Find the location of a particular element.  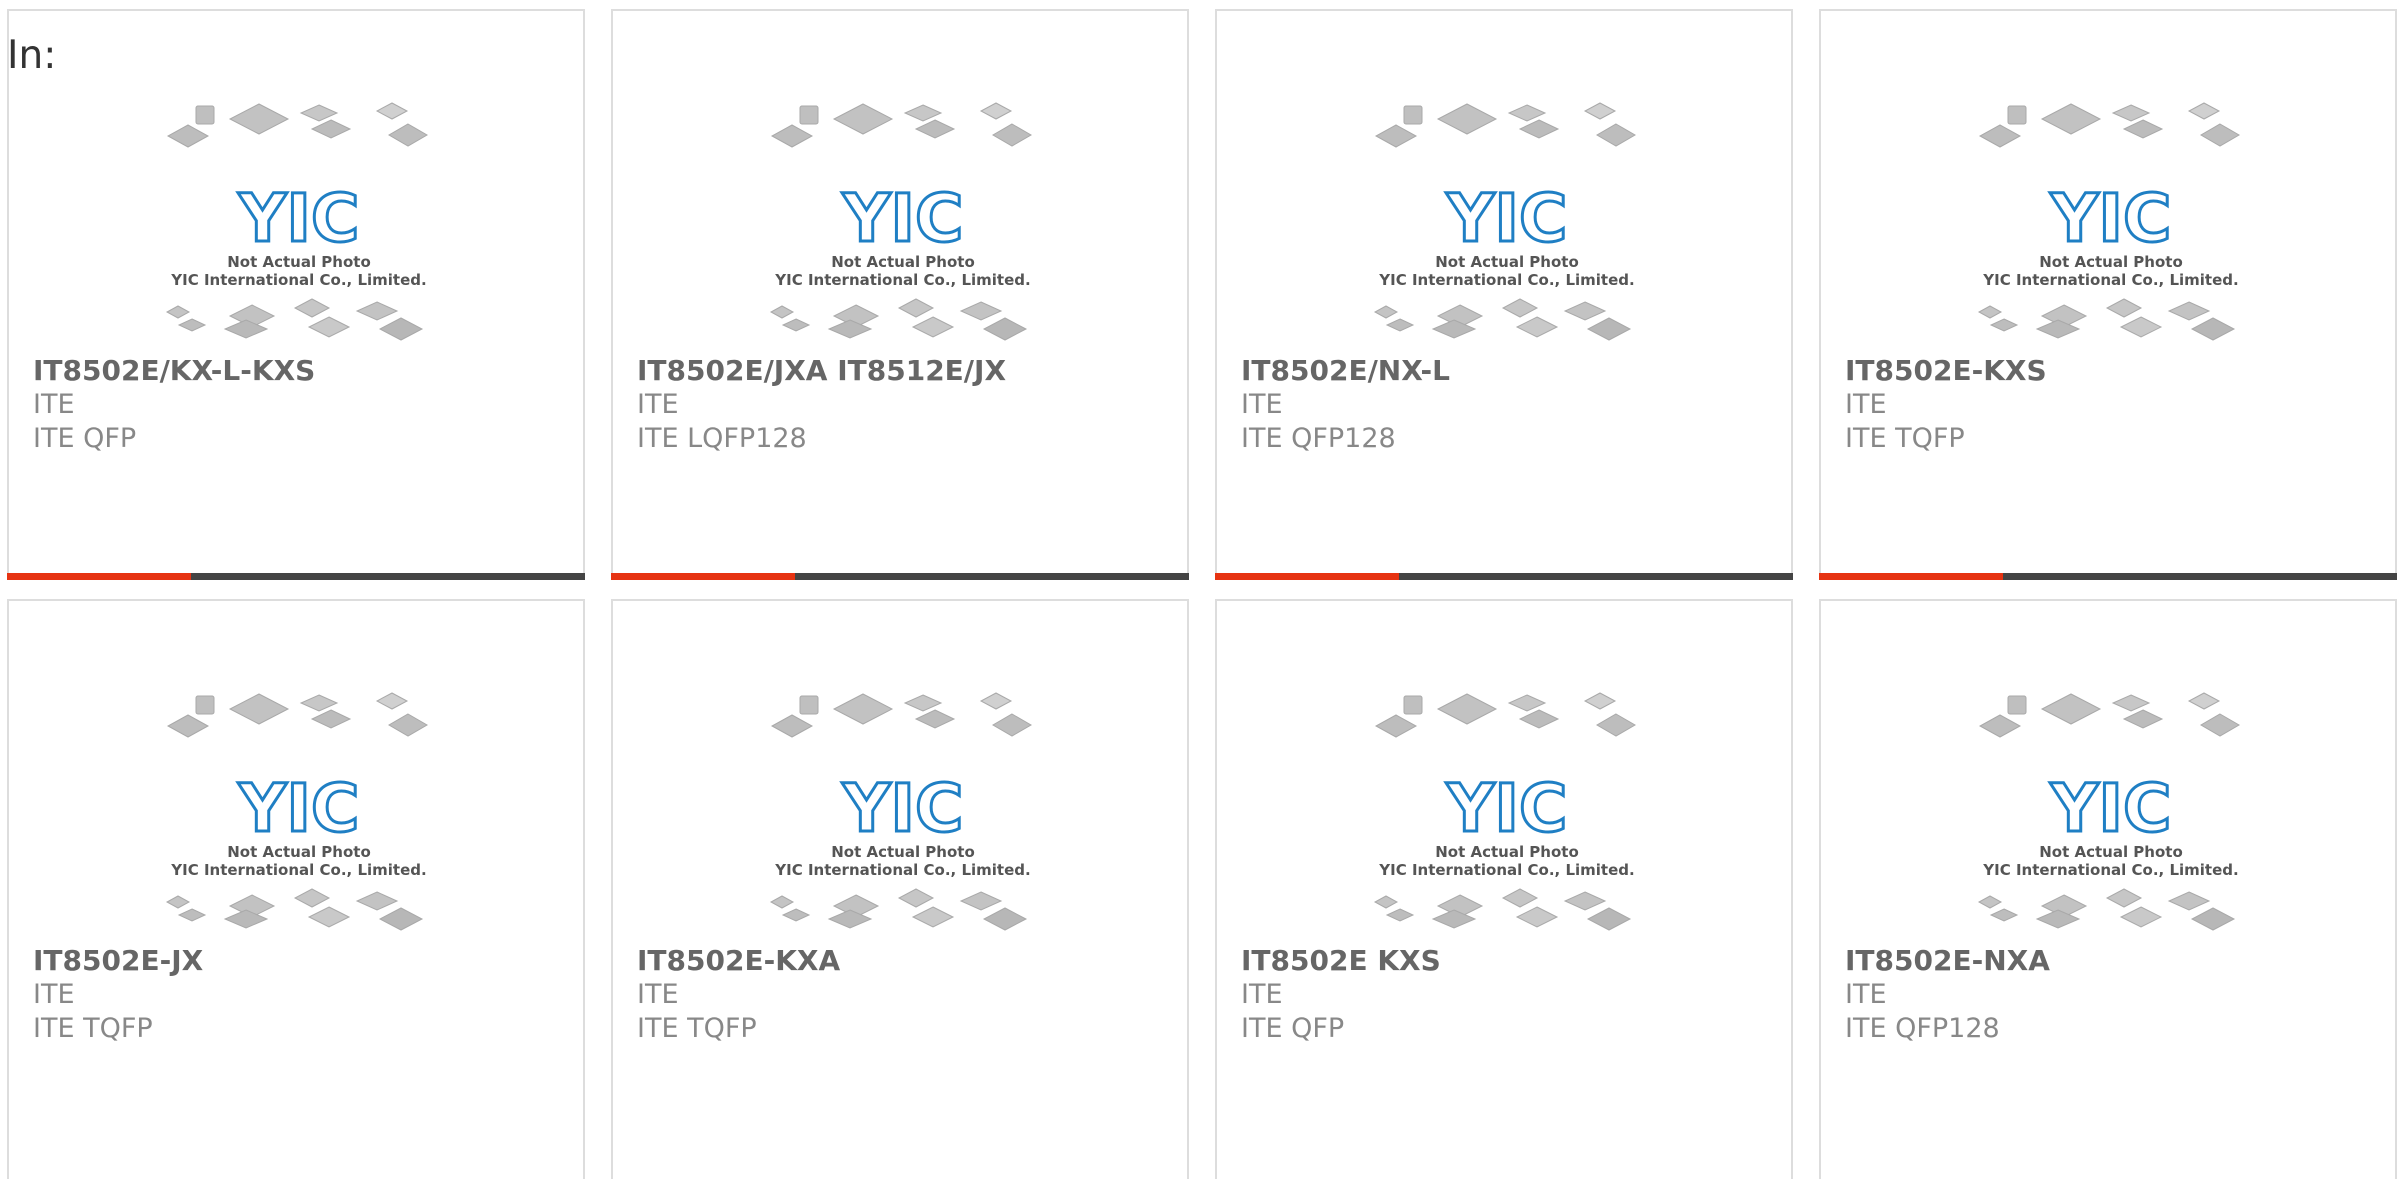

package: ITE LQFP128 is located at coordinates (722, 438).